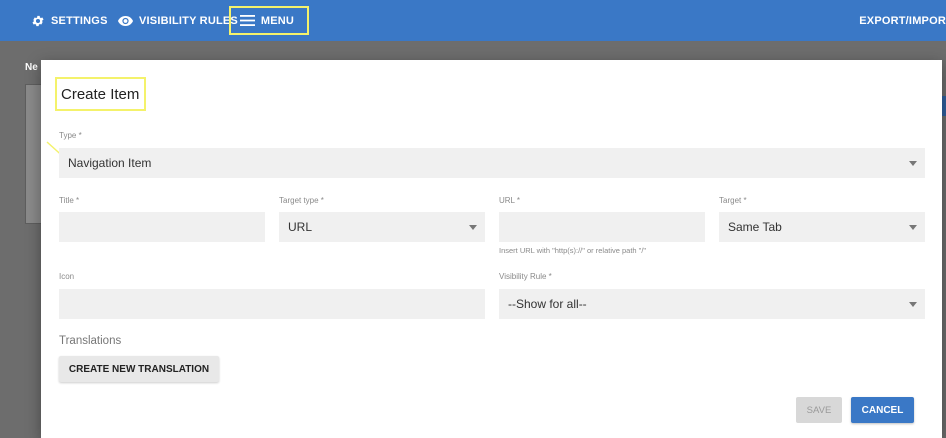  Describe the element at coordinates (79, 20) in the screenshot. I see `settings-nav-label: SETTINGS` at that location.